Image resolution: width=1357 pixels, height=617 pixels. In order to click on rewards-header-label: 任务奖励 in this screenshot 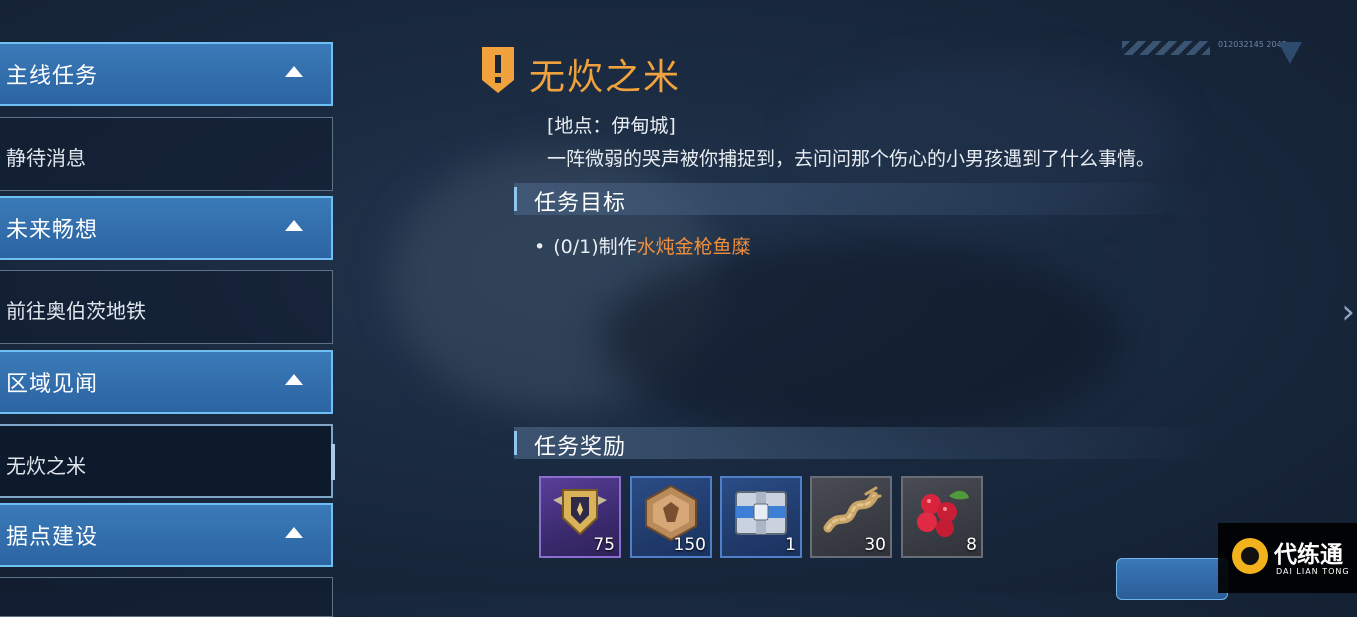, I will do `click(580, 447)`.